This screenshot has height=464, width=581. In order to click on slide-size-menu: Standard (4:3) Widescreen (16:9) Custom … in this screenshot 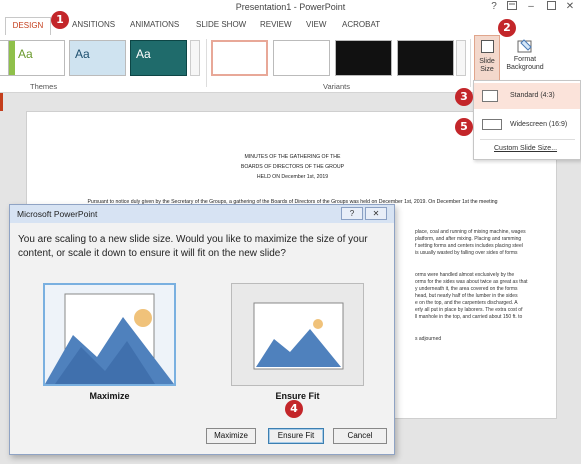, I will do `click(527, 120)`.